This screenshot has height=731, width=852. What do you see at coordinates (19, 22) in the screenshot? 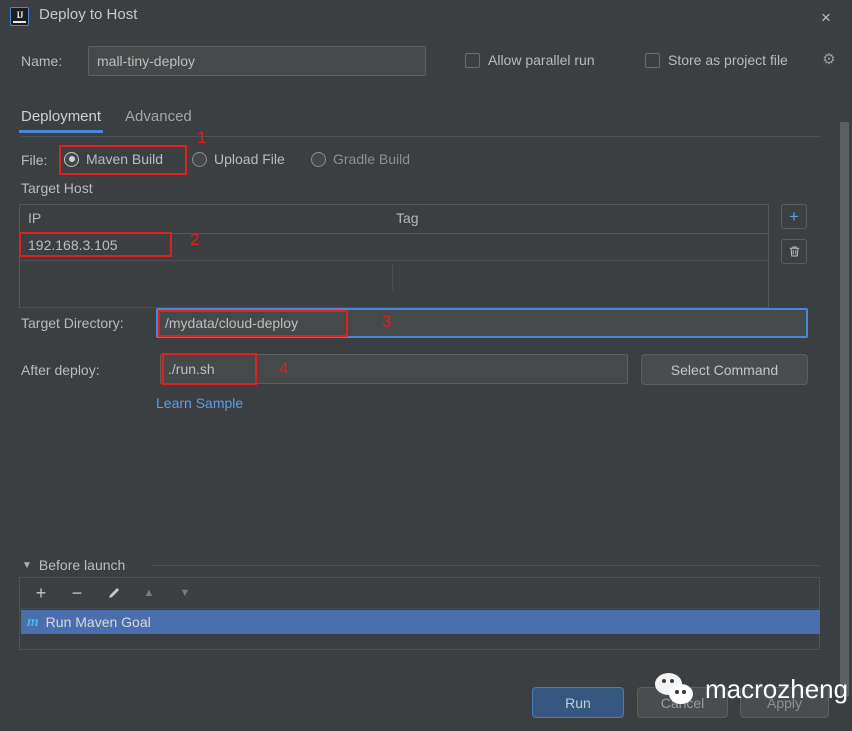
I see `ij-icon-underline` at bounding box center [19, 22].